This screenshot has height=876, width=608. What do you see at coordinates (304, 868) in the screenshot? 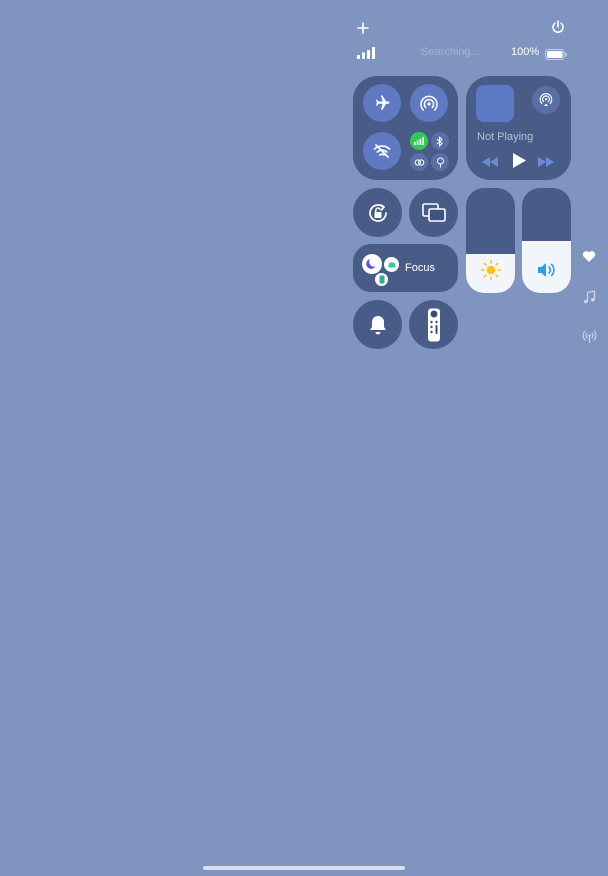
I see `home-indicator` at bounding box center [304, 868].